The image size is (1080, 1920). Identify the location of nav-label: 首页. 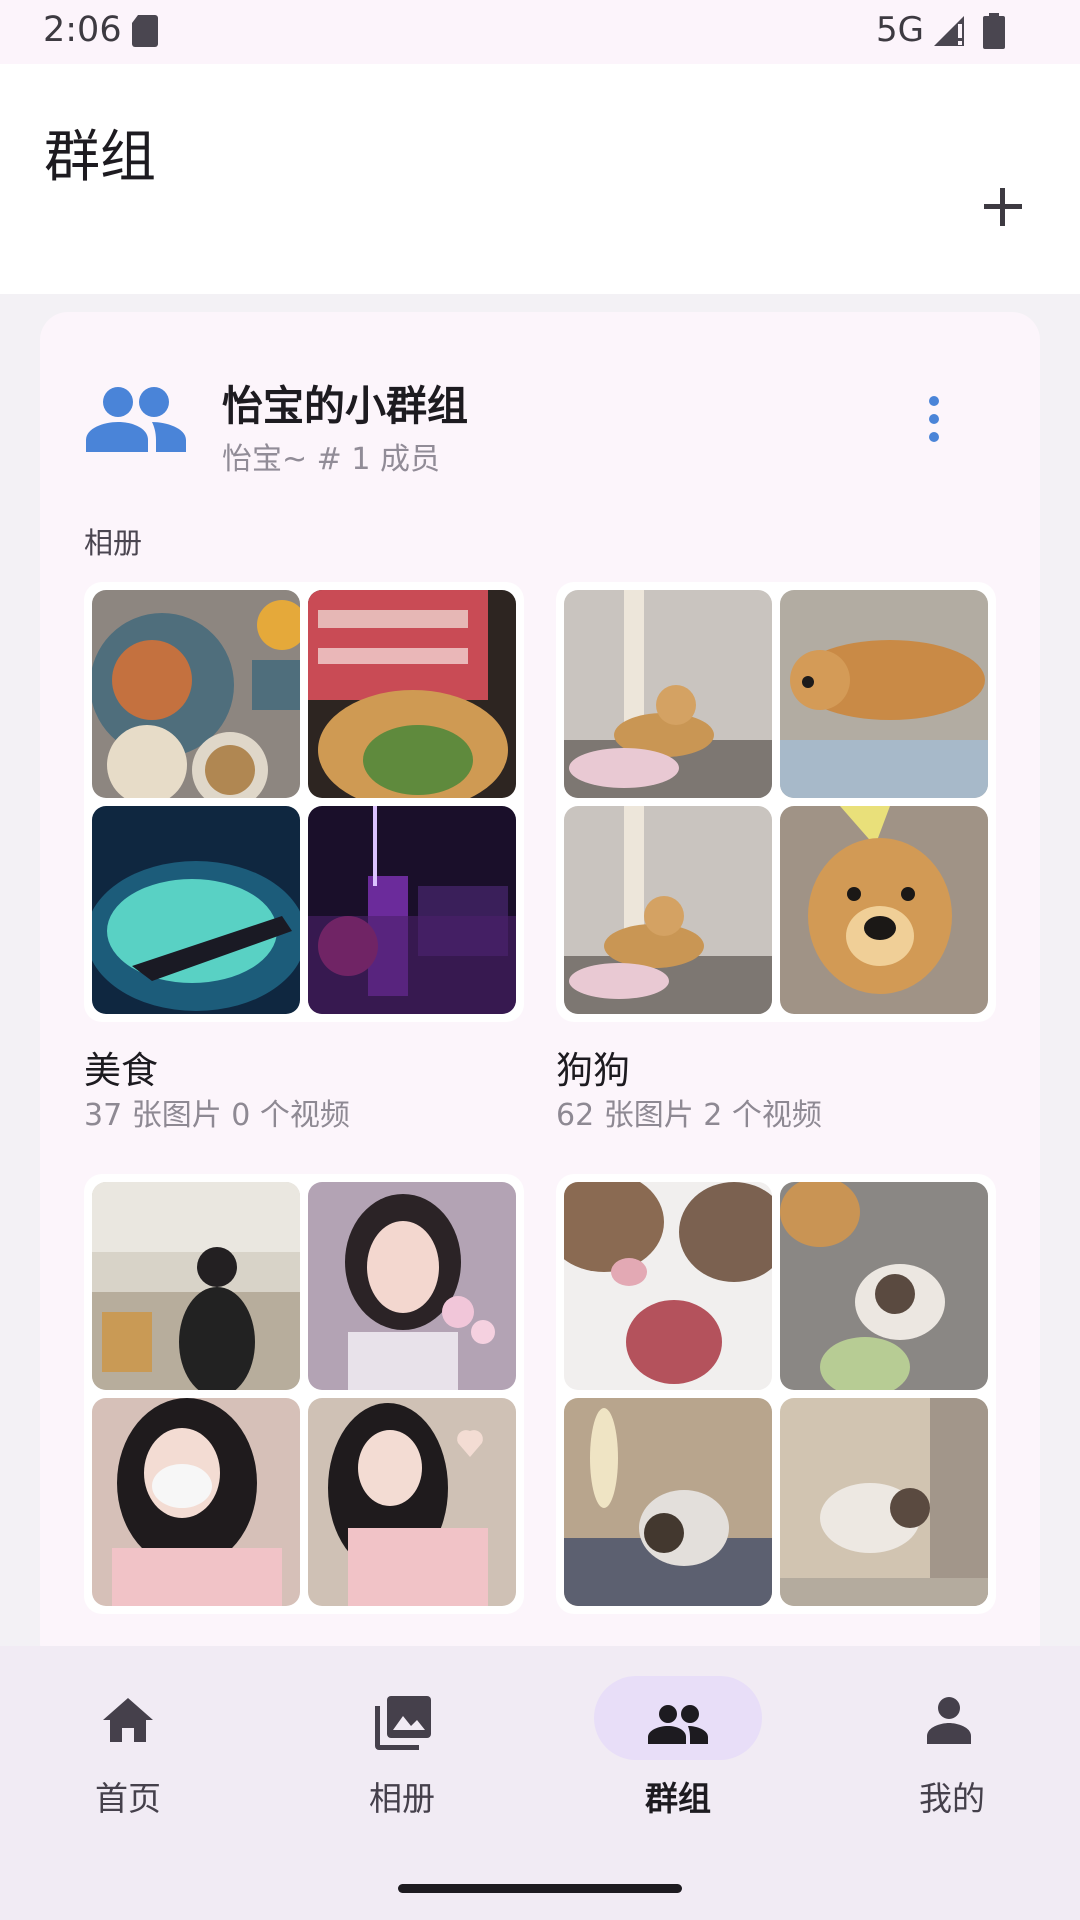
(128, 1798).